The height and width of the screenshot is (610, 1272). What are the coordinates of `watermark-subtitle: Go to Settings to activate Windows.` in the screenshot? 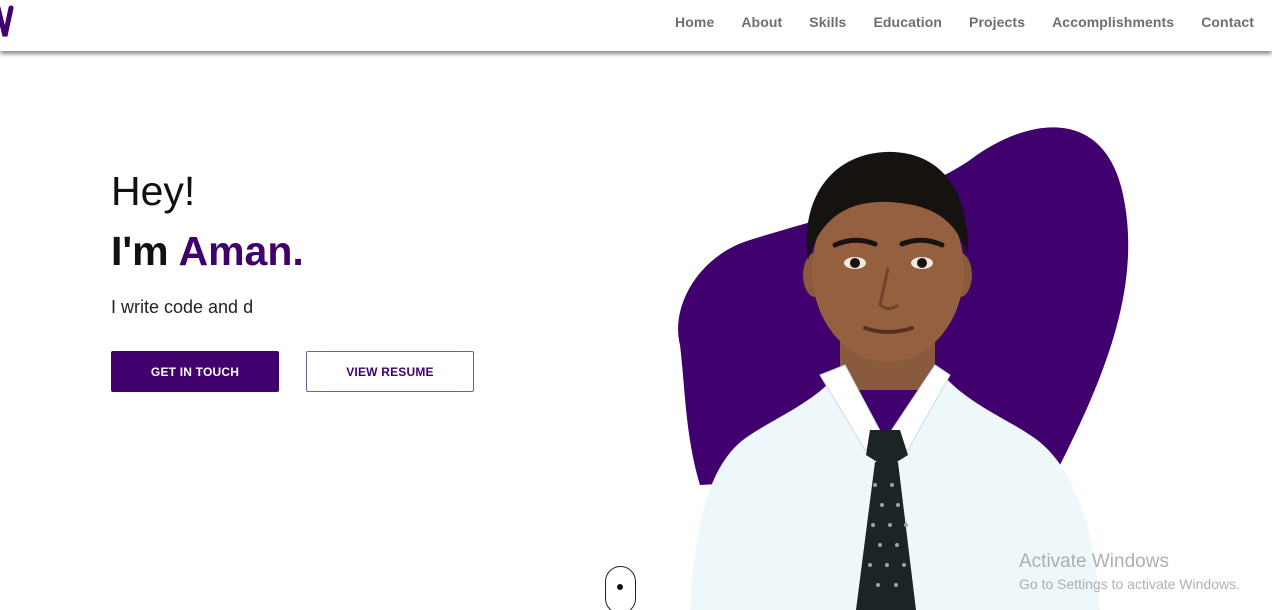 It's located at (1129, 584).